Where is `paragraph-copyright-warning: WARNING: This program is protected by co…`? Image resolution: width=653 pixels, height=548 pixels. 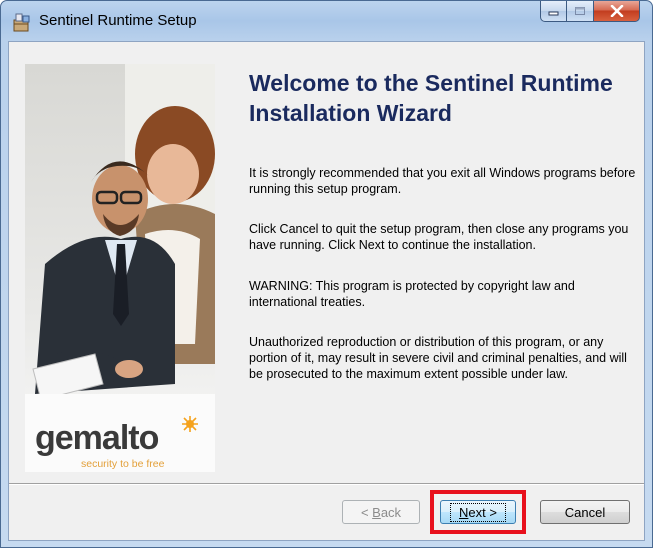
paragraph-copyright-warning: WARNING: This program is protected by co… is located at coordinates (412, 294).